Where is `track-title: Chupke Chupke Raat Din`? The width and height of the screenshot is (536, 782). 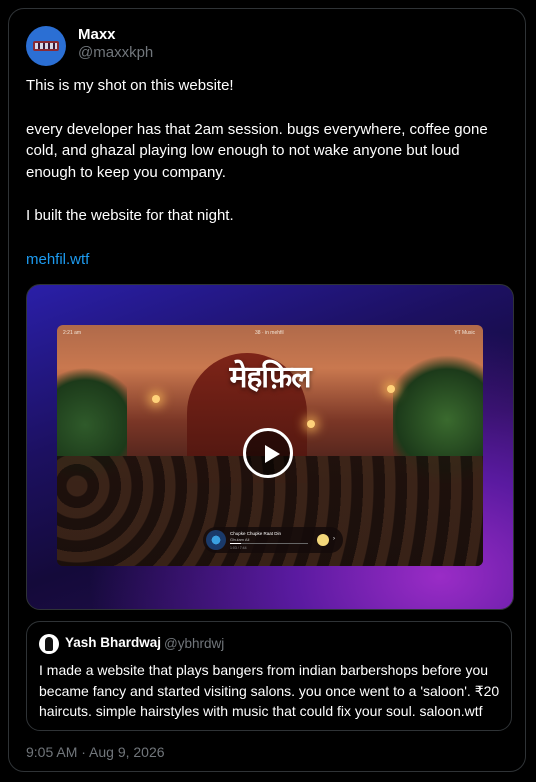 track-title: Chupke Chupke Raat Din is located at coordinates (256, 533).